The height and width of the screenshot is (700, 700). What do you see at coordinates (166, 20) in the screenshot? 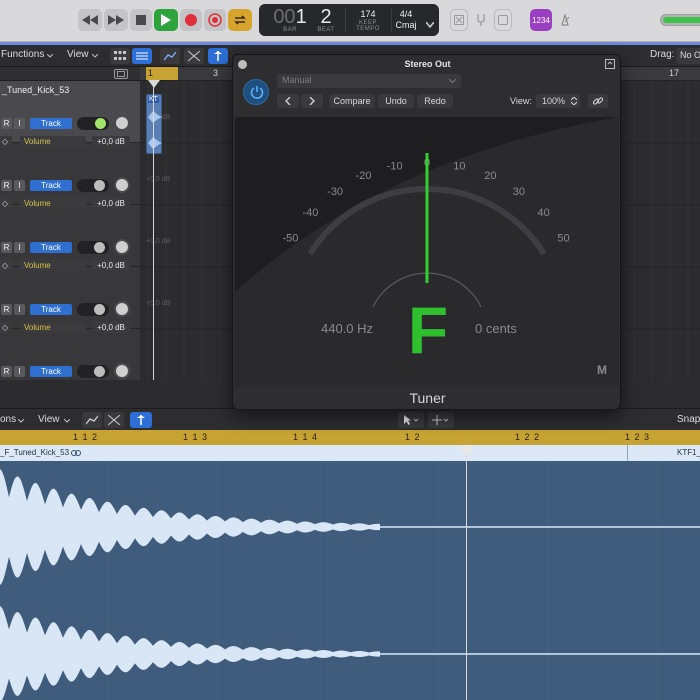
I see `play-button` at bounding box center [166, 20].